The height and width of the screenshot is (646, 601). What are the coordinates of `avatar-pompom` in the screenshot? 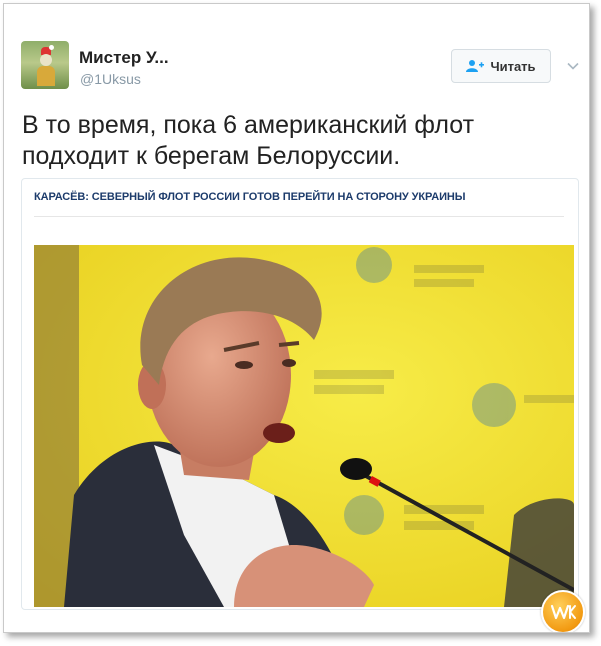 It's located at (51, 47).